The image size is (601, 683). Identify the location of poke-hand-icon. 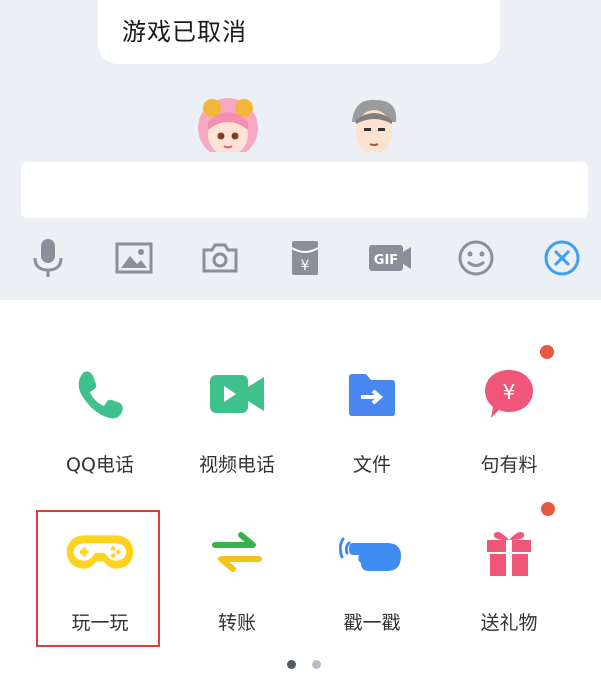
(372, 552).